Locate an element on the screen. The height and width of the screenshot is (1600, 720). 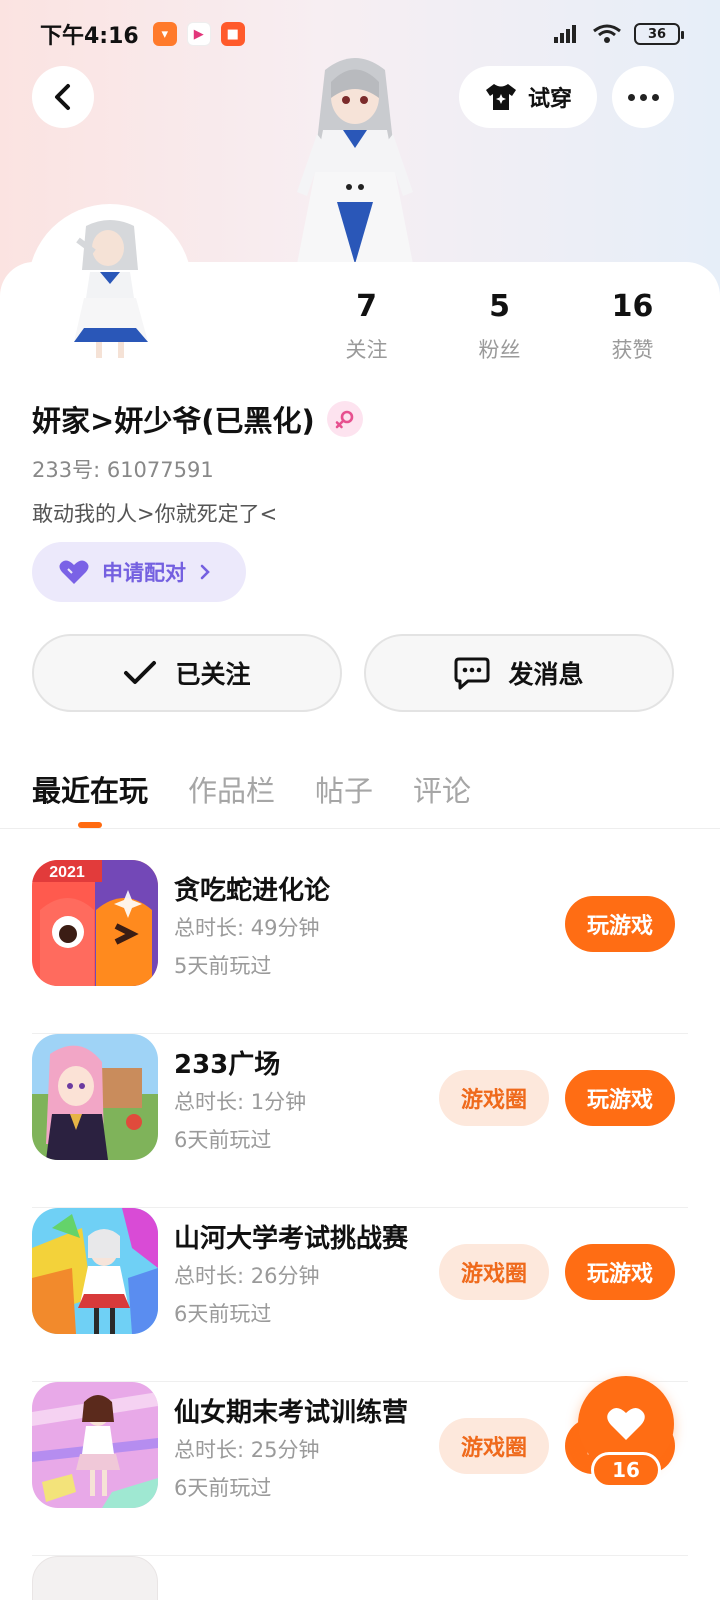
status-time: 下午4:16 is located at coordinates (89, 36).